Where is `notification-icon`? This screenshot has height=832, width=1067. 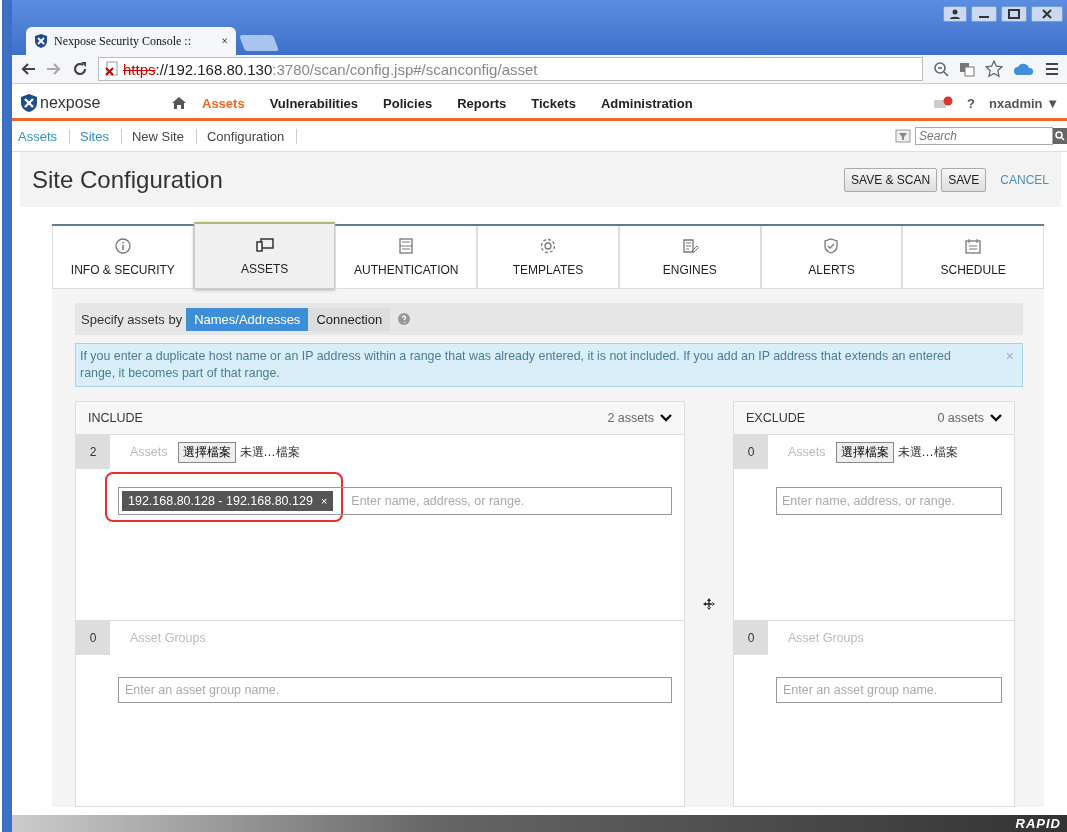
notification-icon is located at coordinates (943, 103).